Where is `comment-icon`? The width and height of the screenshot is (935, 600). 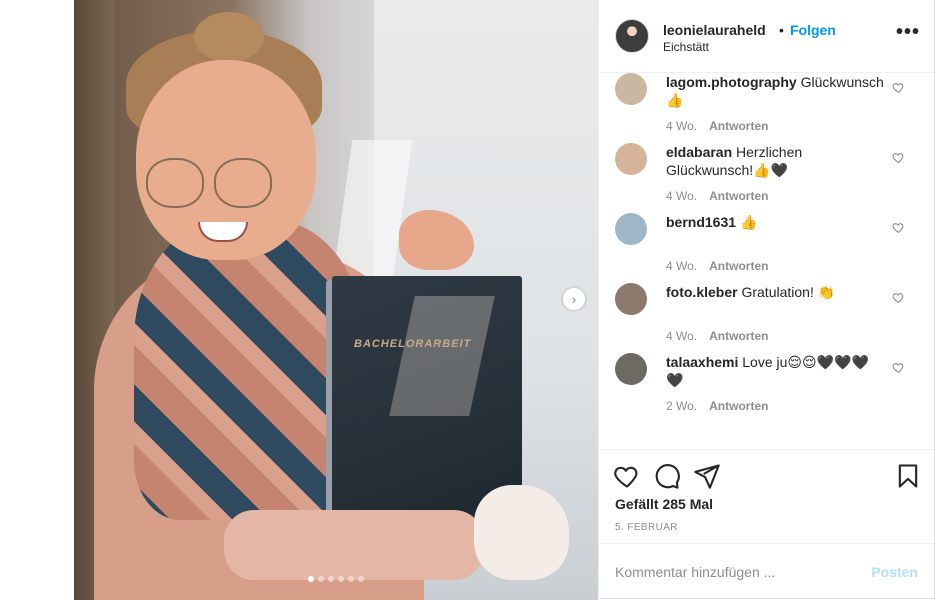
comment-icon is located at coordinates (667, 476).